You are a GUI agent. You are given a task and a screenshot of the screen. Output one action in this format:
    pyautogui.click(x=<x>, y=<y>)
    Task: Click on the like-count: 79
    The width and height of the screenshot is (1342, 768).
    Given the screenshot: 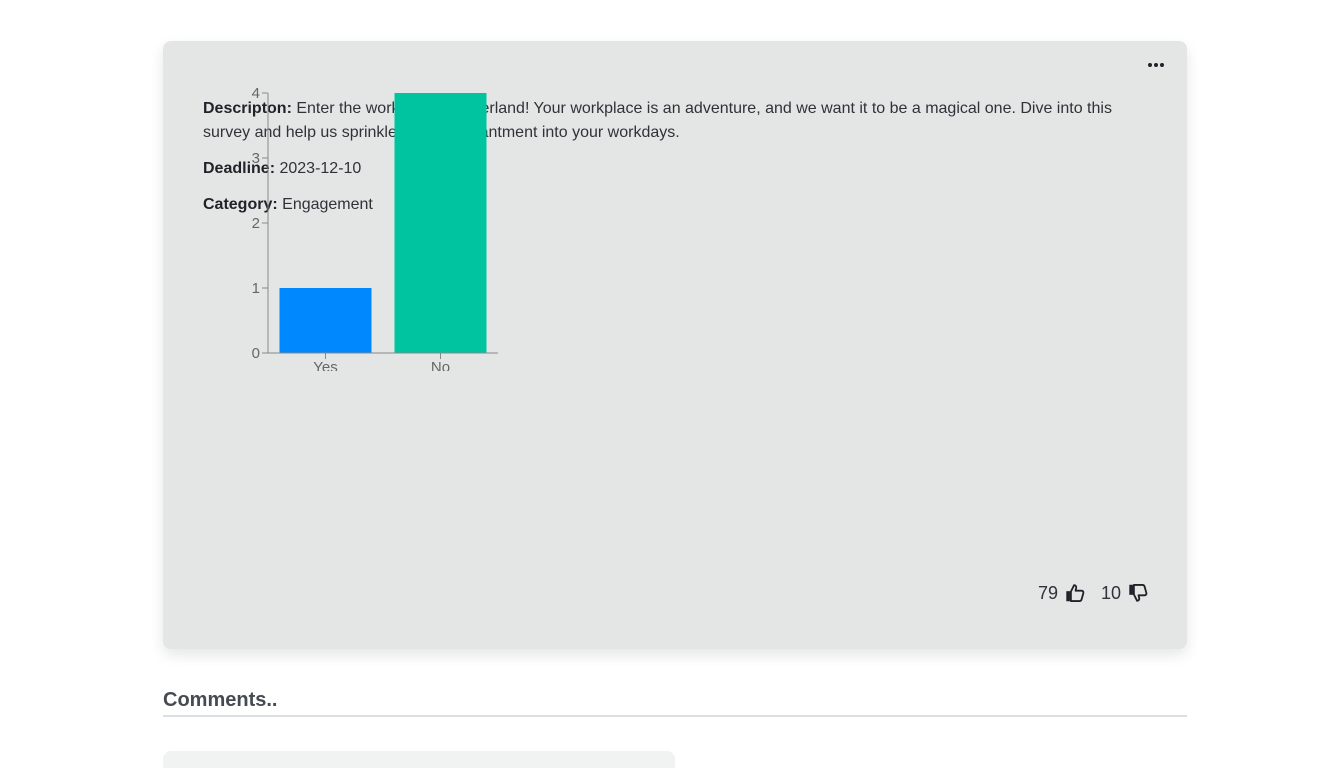 What is the action you would take?
    pyautogui.click(x=1047, y=592)
    